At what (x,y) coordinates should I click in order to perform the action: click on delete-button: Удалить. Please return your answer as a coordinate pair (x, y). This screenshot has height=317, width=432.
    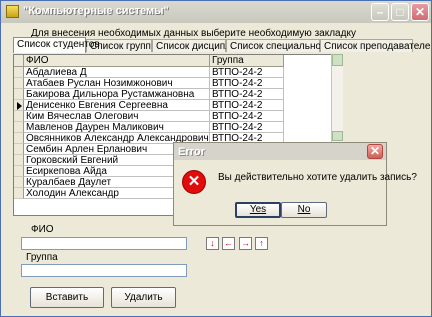
    Looking at the image, I should click on (143, 297).